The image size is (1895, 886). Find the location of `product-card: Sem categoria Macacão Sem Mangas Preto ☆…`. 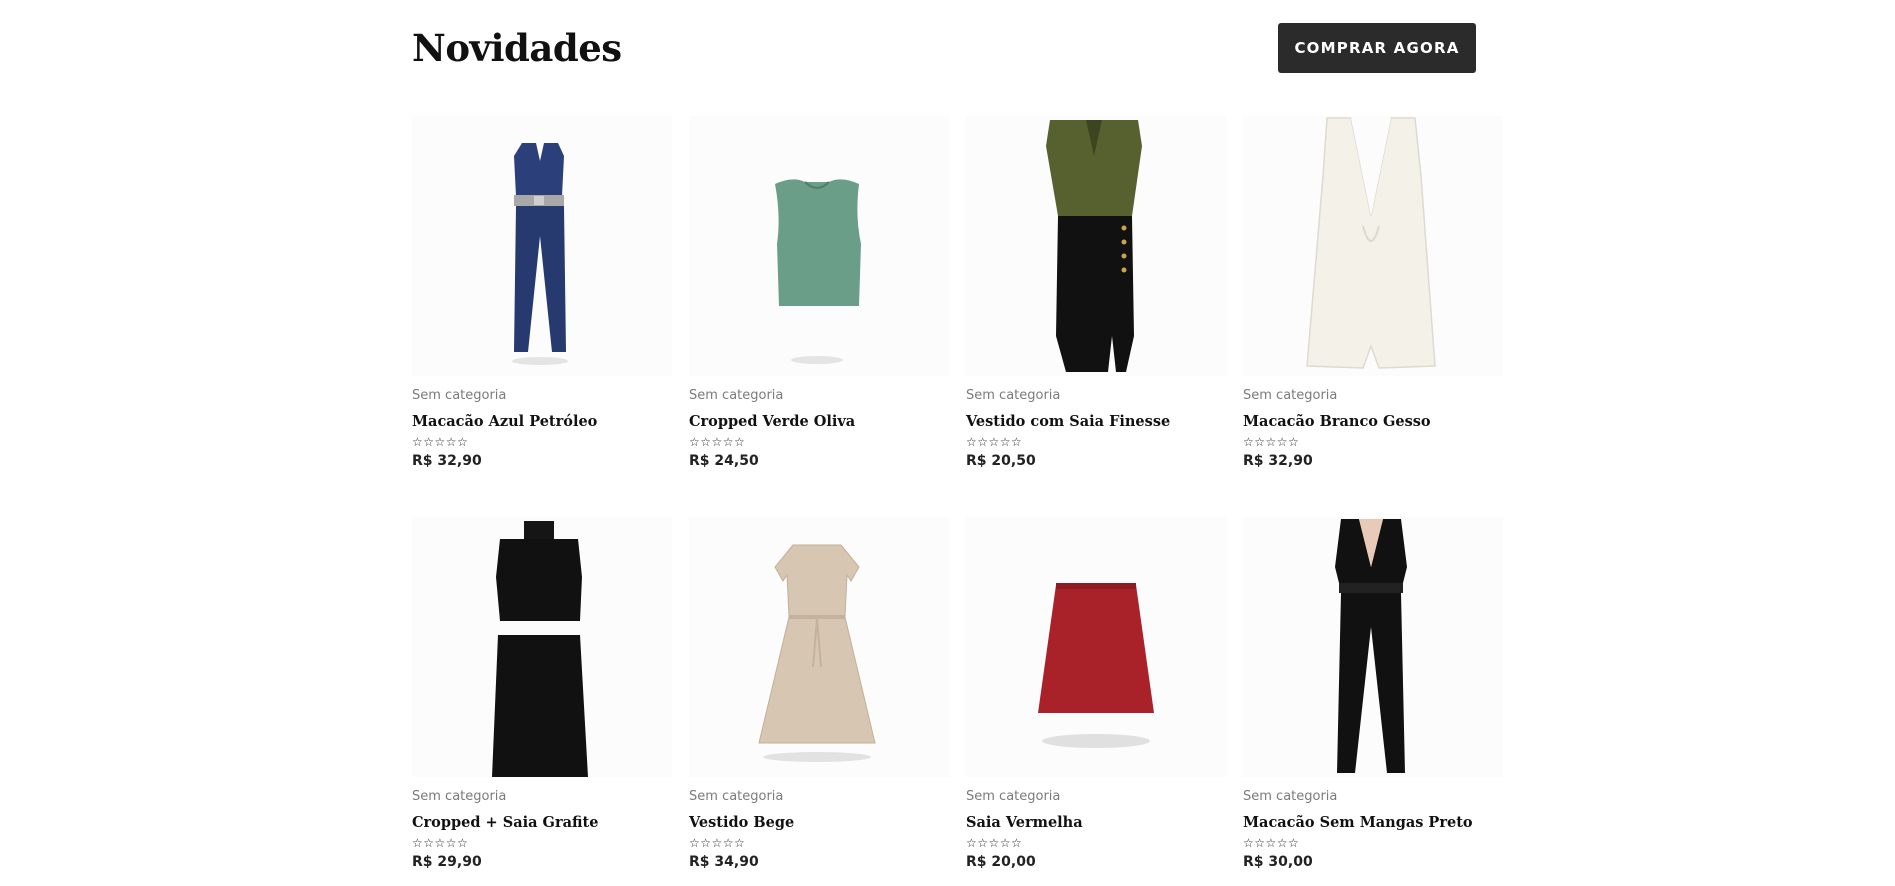

product-card: Sem categoria Macacão Sem Mangas Preto ☆… is located at coordinates (1373, 693).